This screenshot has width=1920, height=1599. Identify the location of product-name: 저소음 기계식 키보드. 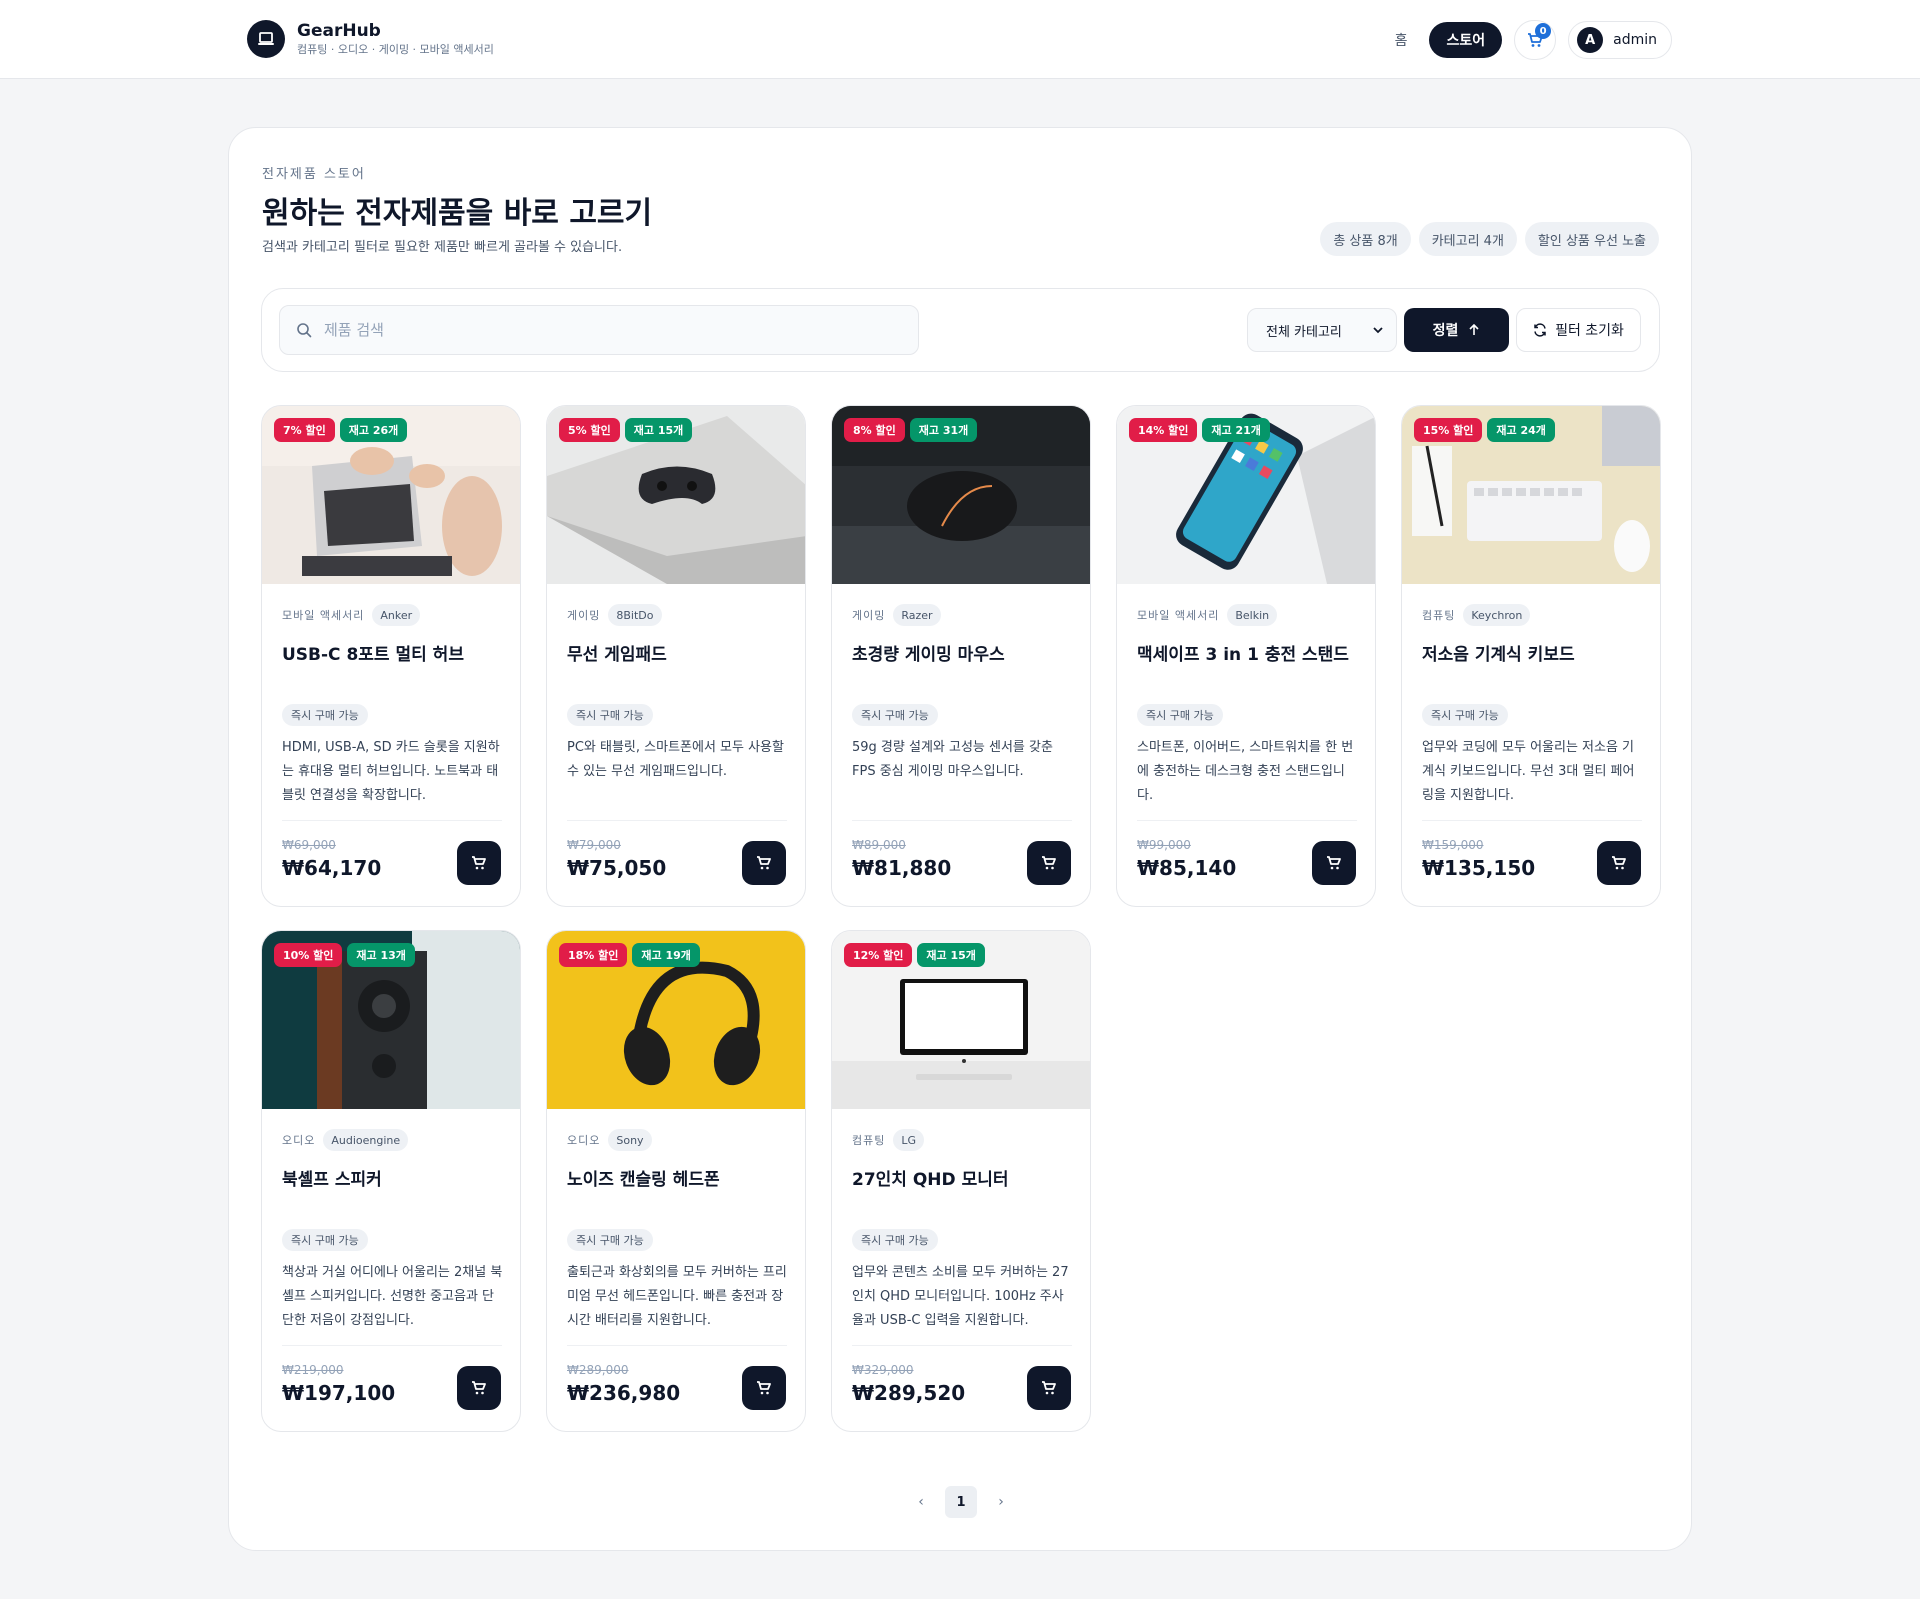
(1498, 652).